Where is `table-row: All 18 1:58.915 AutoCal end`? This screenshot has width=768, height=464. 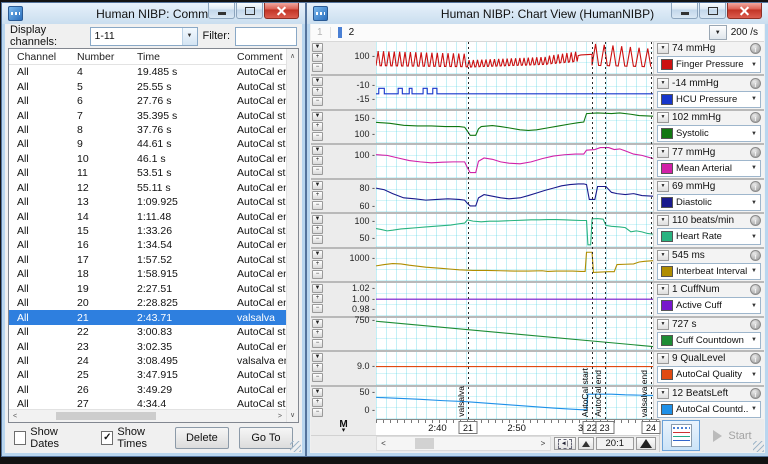 table-row: All 18 1:58.915 AutoCal end is located at coordinates (147, 274).